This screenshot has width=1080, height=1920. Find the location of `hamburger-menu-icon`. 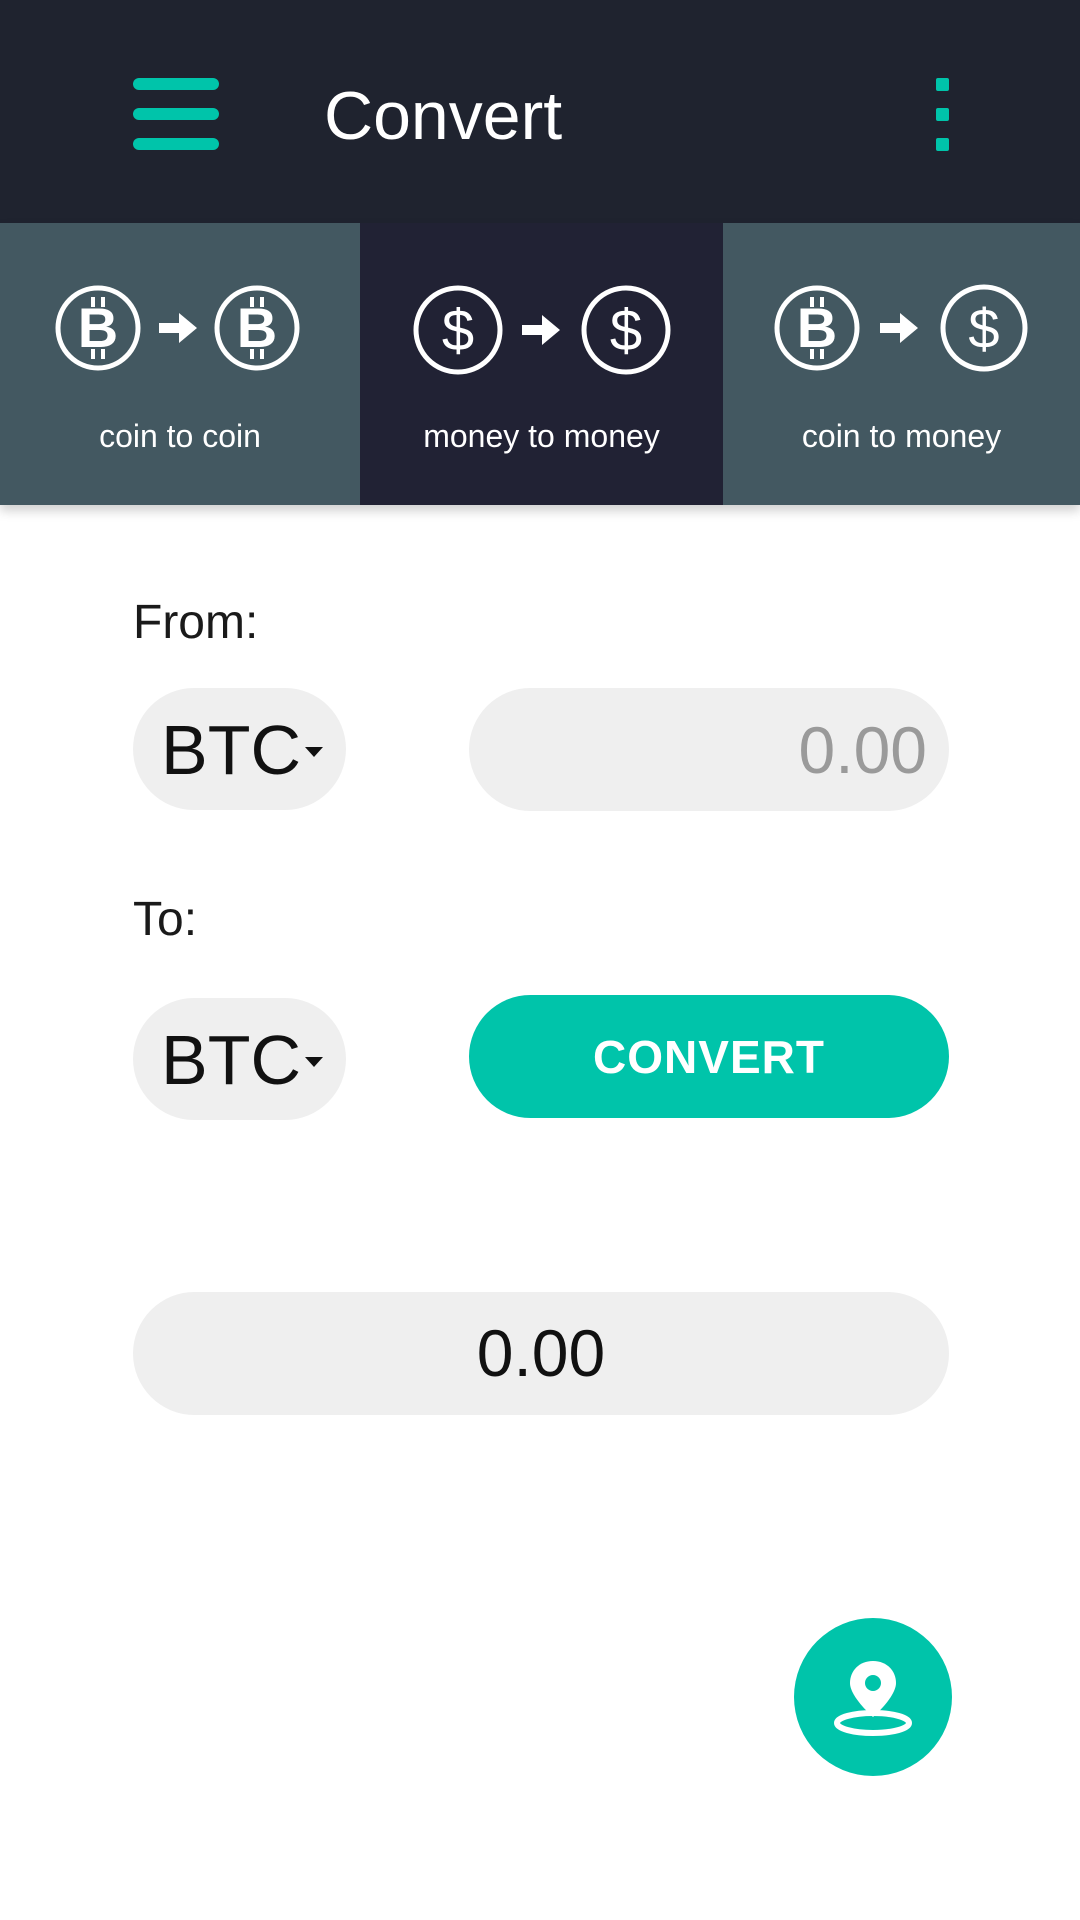

hamburger-menu-icon is located at coordinates (176, 114).